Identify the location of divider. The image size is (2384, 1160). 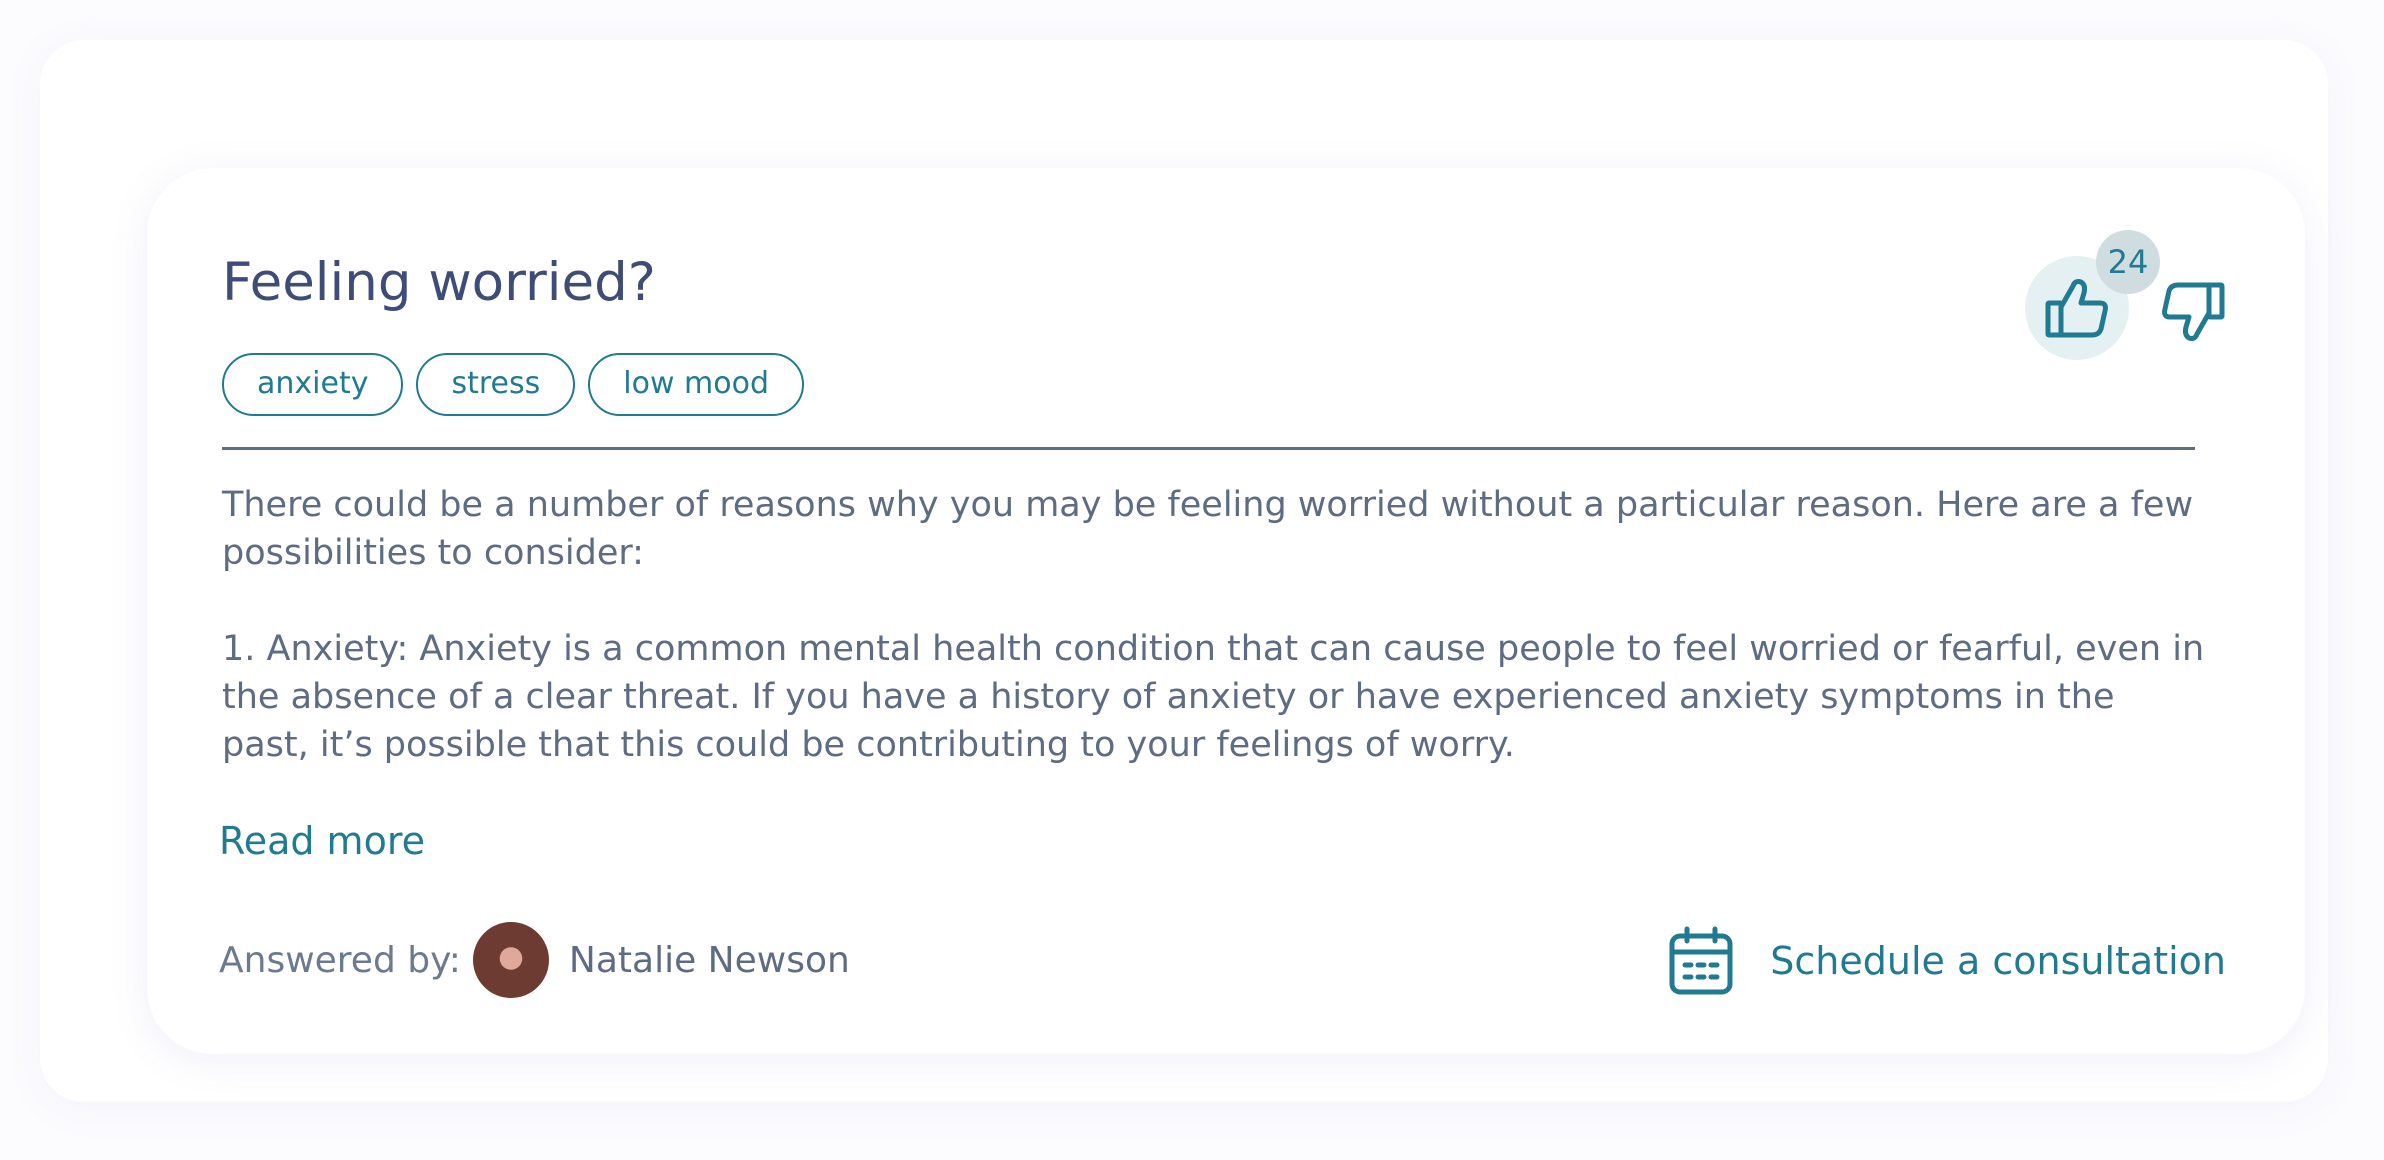
(1208, 448).